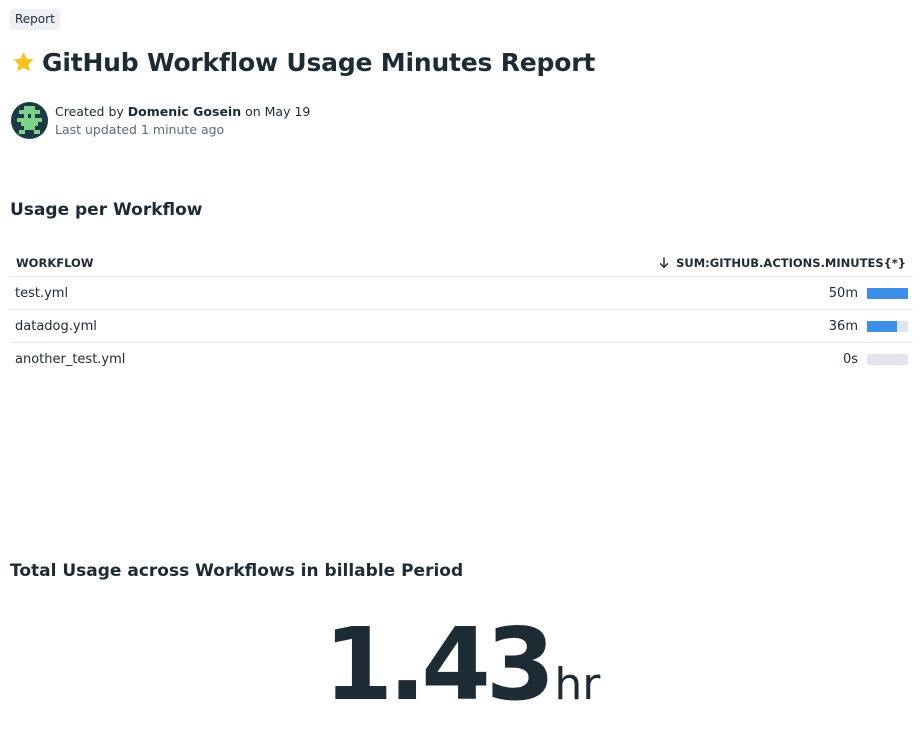 This screenshot has height=733, width=924. Describe the element at coordinates (35, 19) in the screenshot. I see `report-badge: Report` at that location.